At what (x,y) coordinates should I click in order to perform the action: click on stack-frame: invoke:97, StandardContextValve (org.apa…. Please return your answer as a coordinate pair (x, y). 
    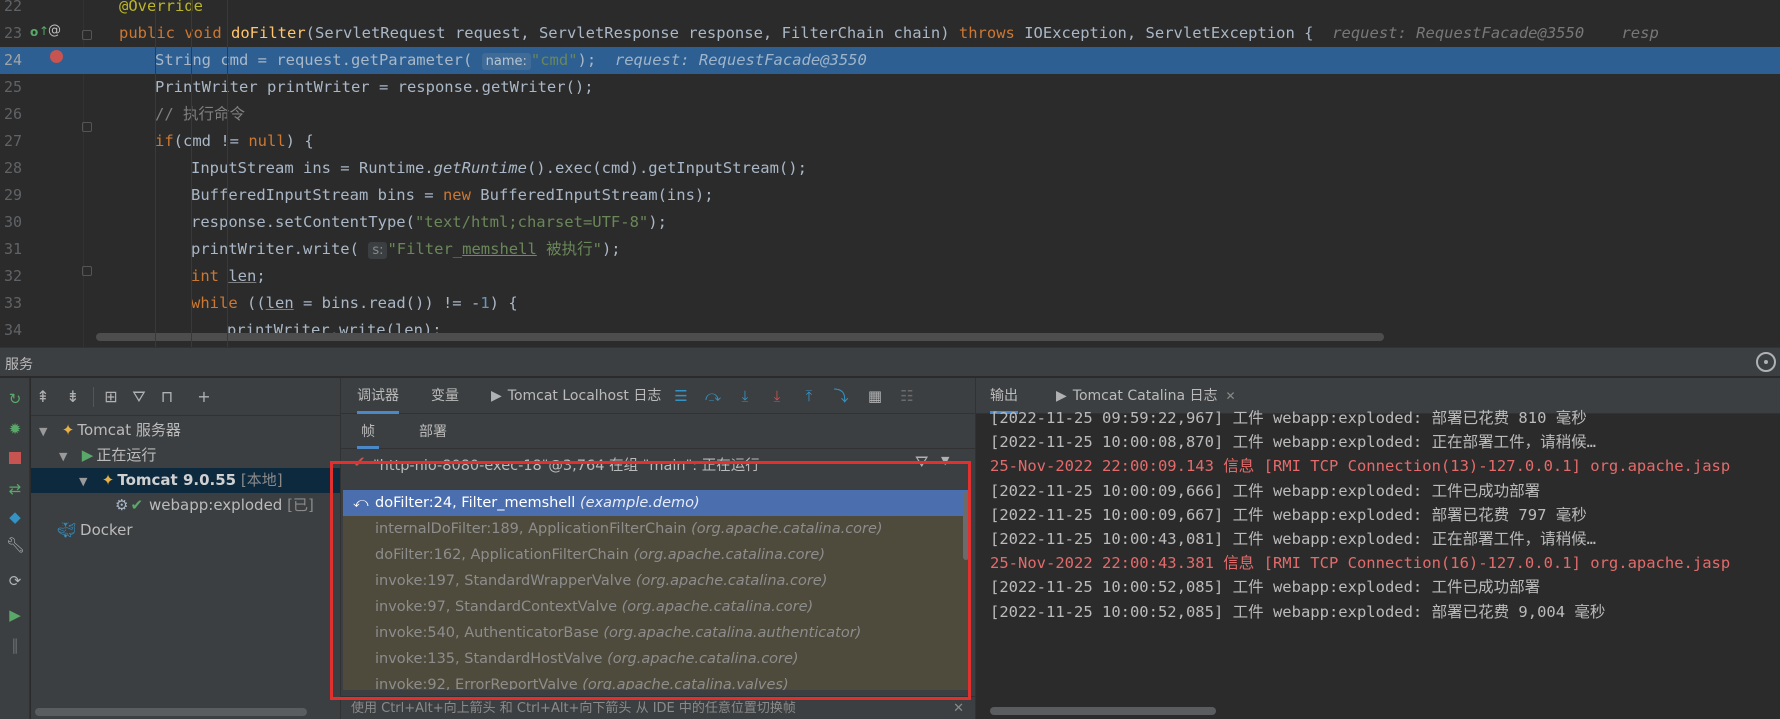
    Looking at the image, I should click on (656, 607).